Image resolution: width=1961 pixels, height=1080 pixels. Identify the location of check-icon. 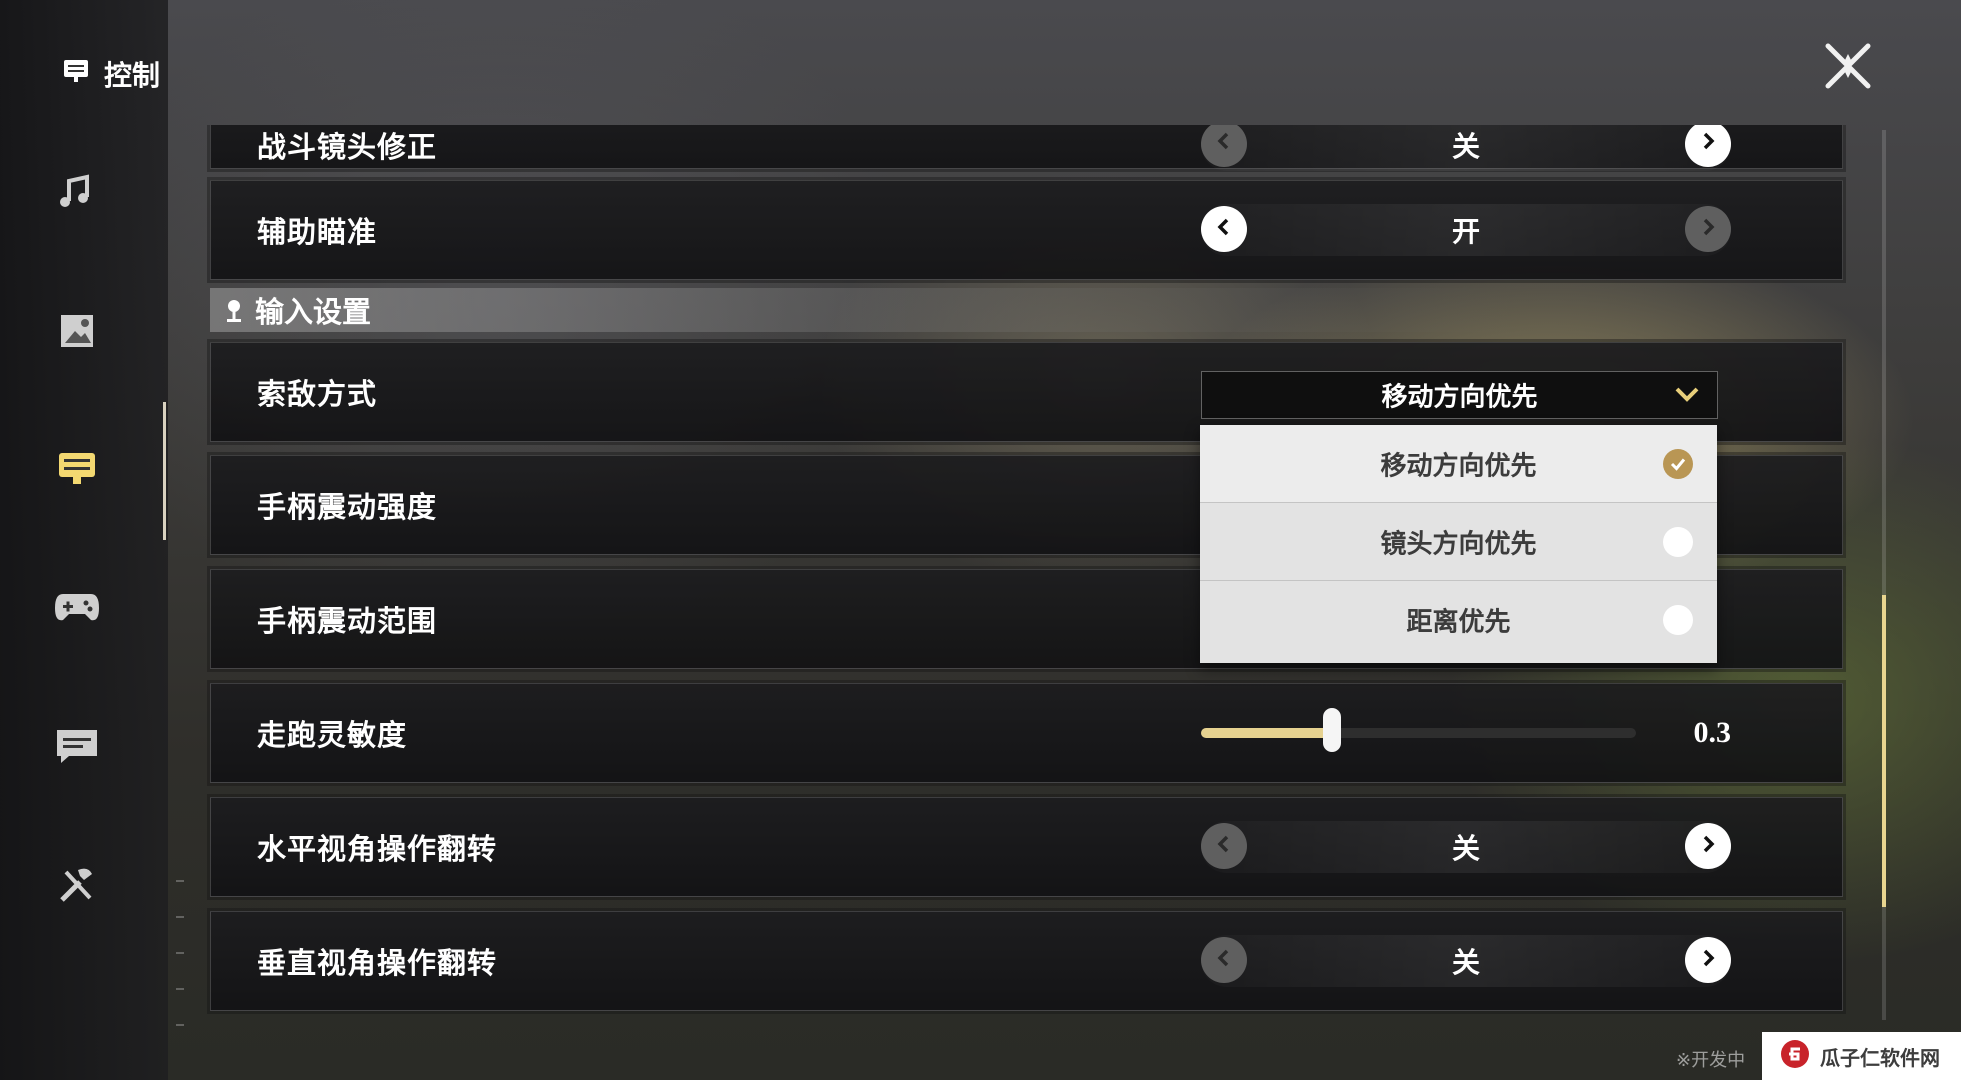
(1678, 464).